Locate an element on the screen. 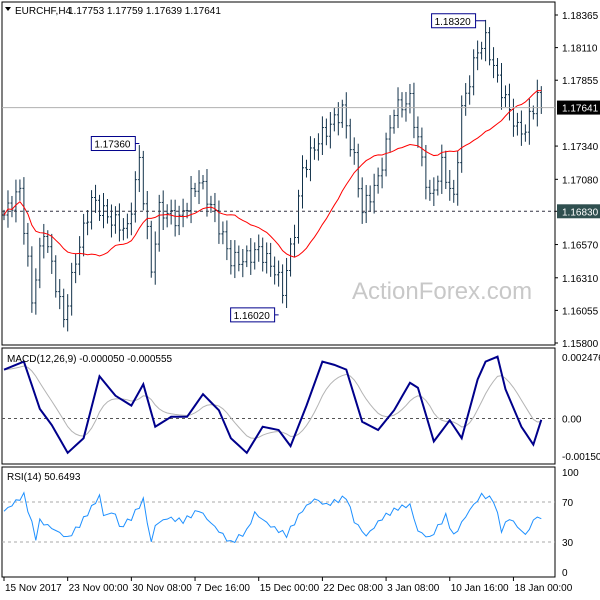  price-axis-label: 1.16570 is located at coordinates (580, 246).